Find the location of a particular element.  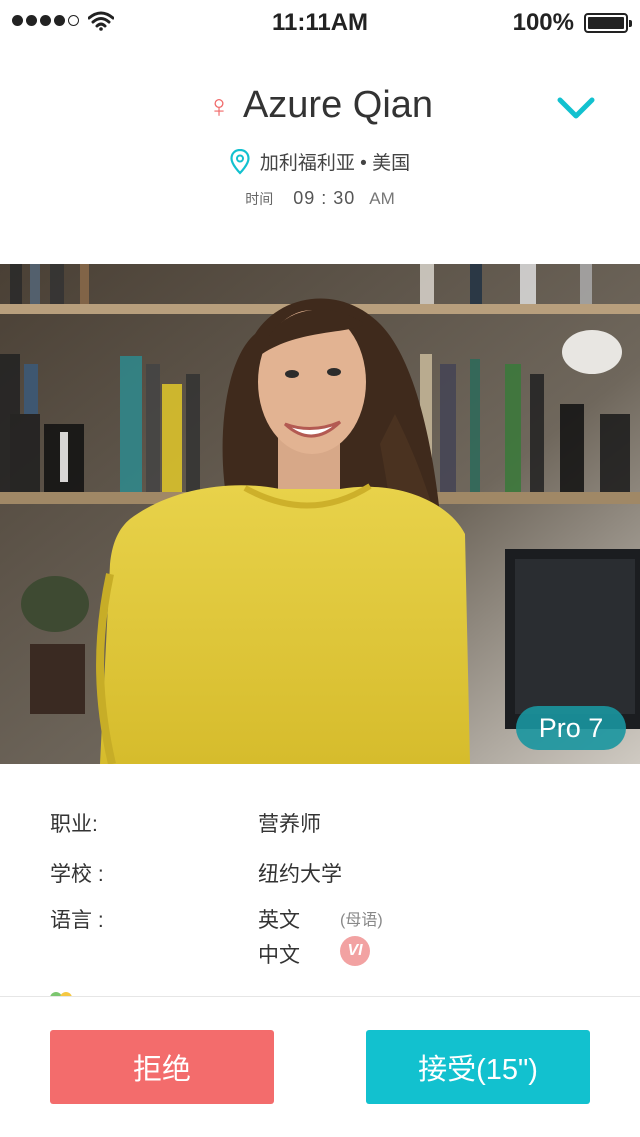

occupation-label: 职业: is located at coordinates (74, 824).